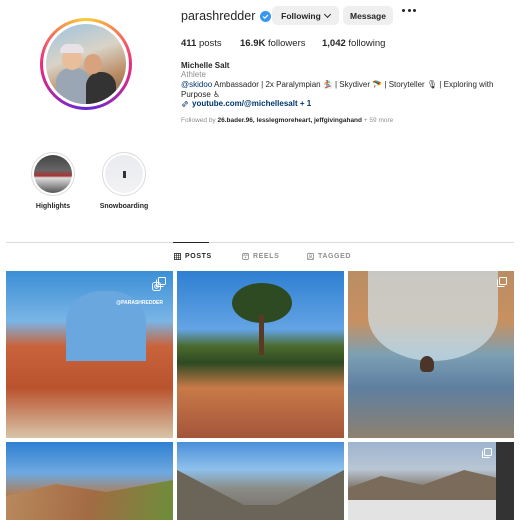 This screenshot has height=520, width=520. I want to click on following-label: following, so click(367, 43).